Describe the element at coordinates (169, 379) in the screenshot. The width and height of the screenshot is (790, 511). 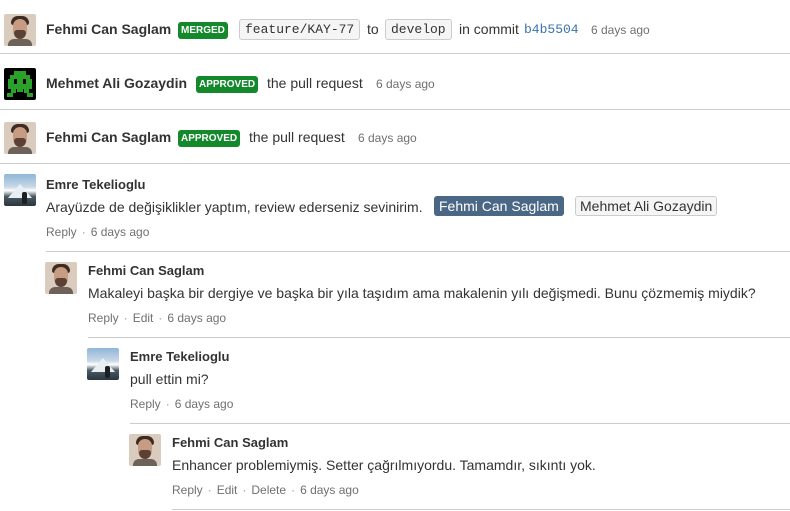
I see `comment-text: pull ettin mi?` at that location.